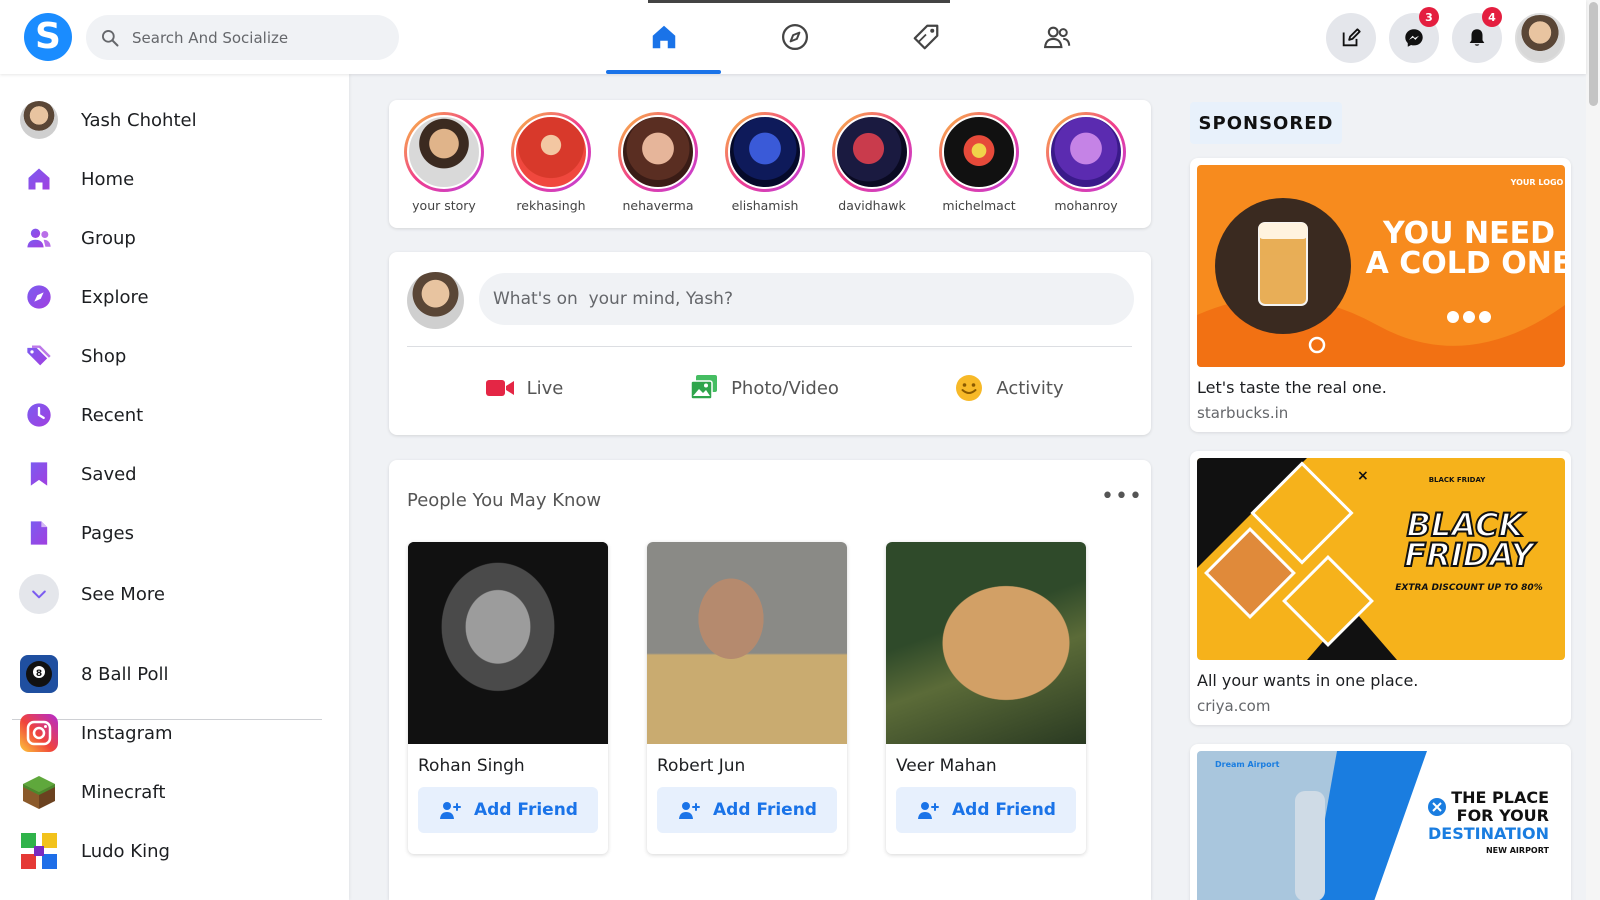  I want to click on messenger-badge: 3, so click(1429, 17).